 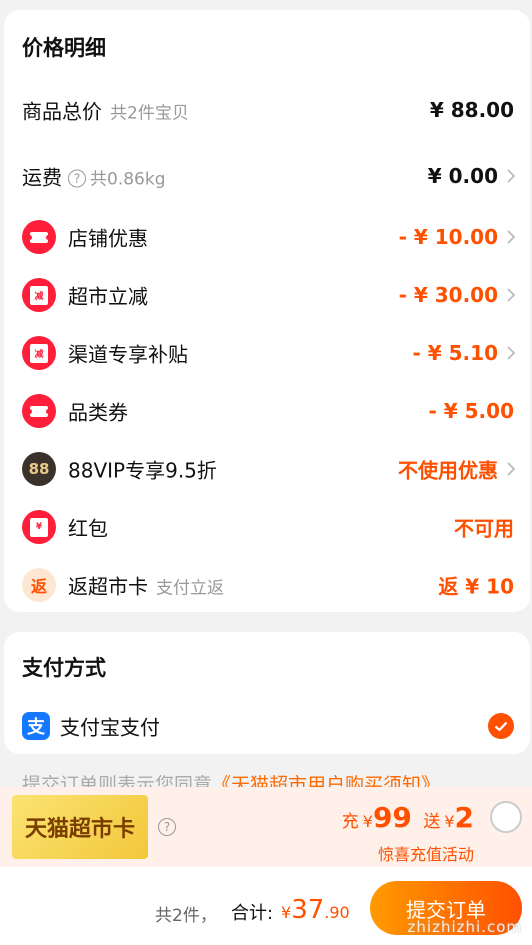 I want to click on supermarket-card-promo: 天猫超市卡 ? 充 ¥99 送 ¥2 惊喜充值活动, so click(x=266, y=827).